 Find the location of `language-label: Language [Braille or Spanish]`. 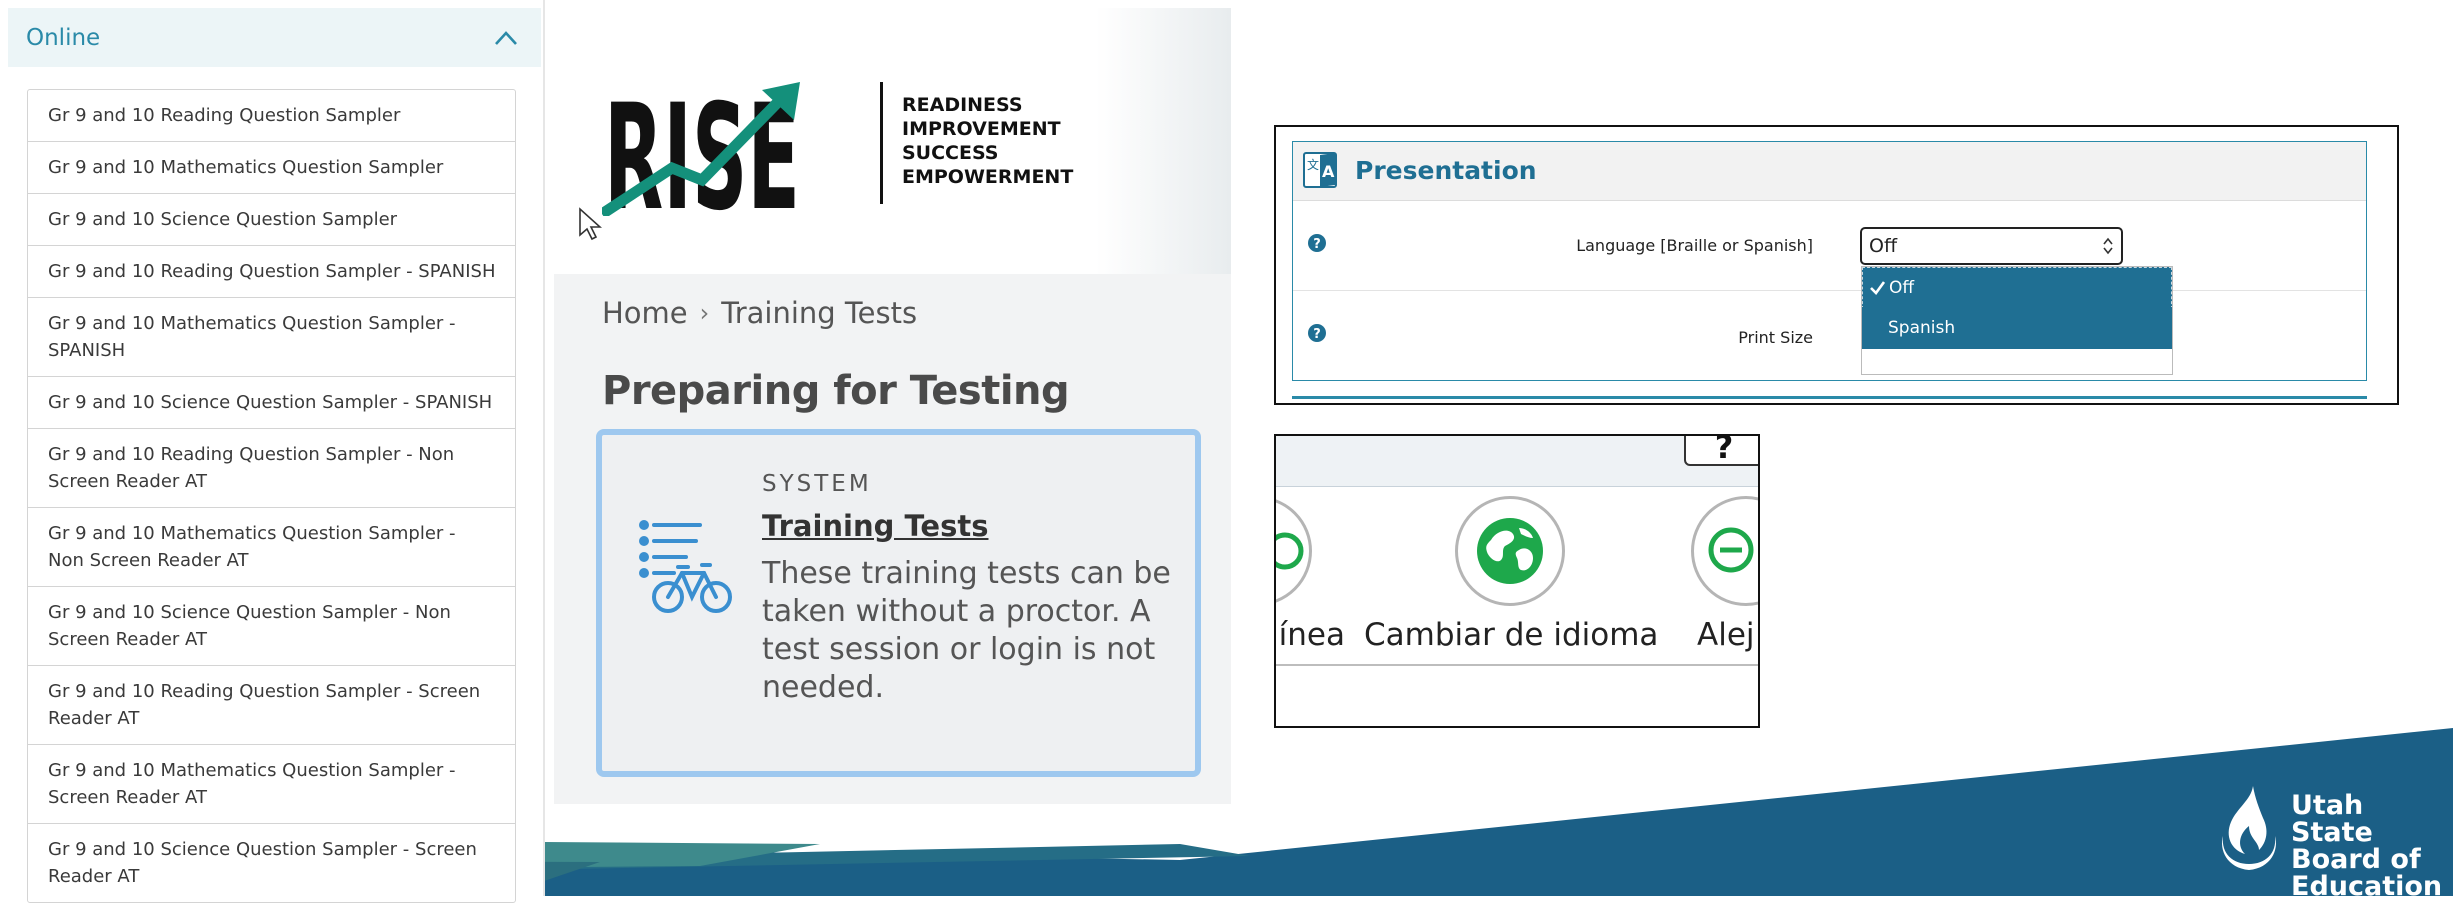

language-label: Language [Braille or Spanish] is located at coordinates (1694, 245).